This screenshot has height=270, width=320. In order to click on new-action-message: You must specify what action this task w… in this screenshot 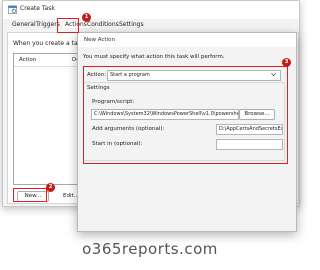, I will do `click(154, 57)`.